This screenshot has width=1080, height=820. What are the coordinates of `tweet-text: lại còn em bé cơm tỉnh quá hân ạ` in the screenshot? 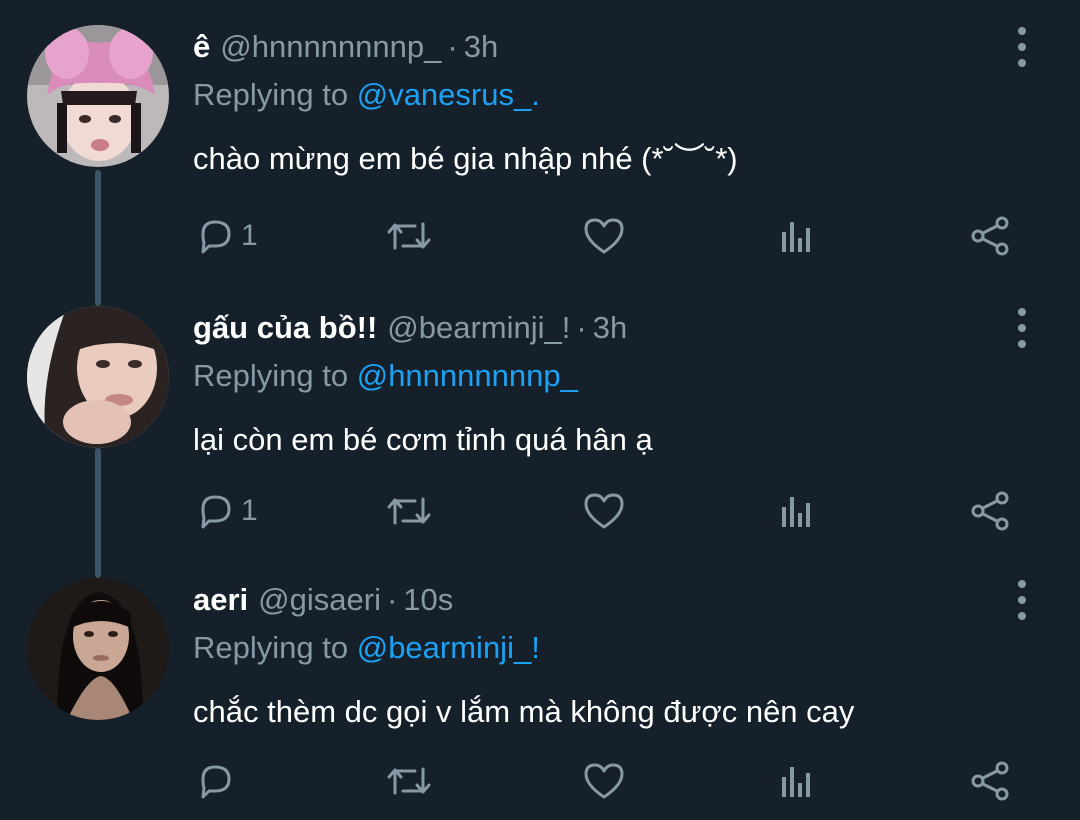 It's located at (423, 439).